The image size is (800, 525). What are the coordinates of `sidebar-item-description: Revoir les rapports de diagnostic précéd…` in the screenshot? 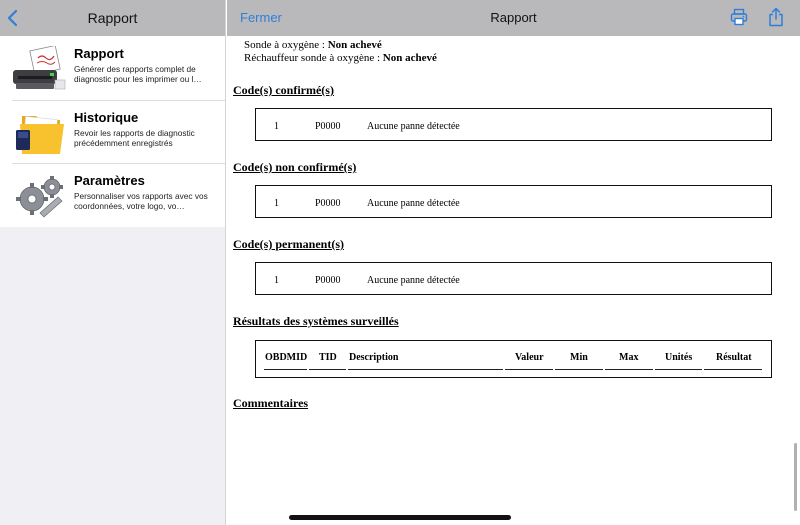 It's located at (134, 137).